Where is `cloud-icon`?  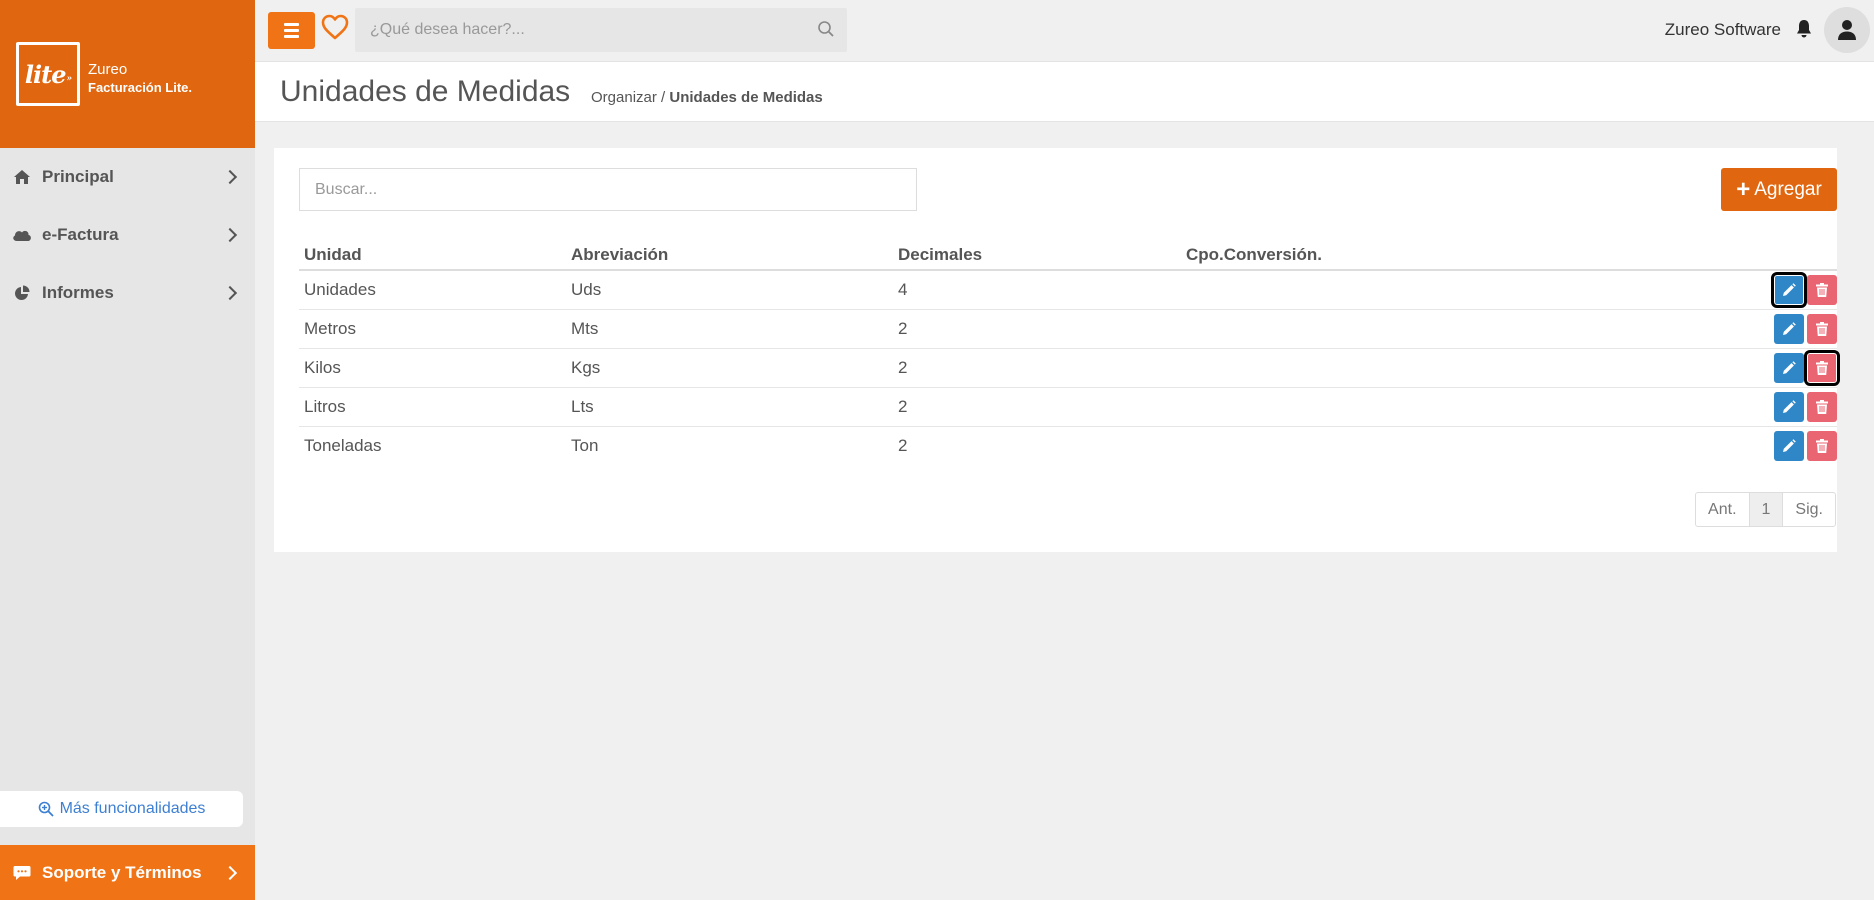 cloud-icon is located at coordinates (22, 235).